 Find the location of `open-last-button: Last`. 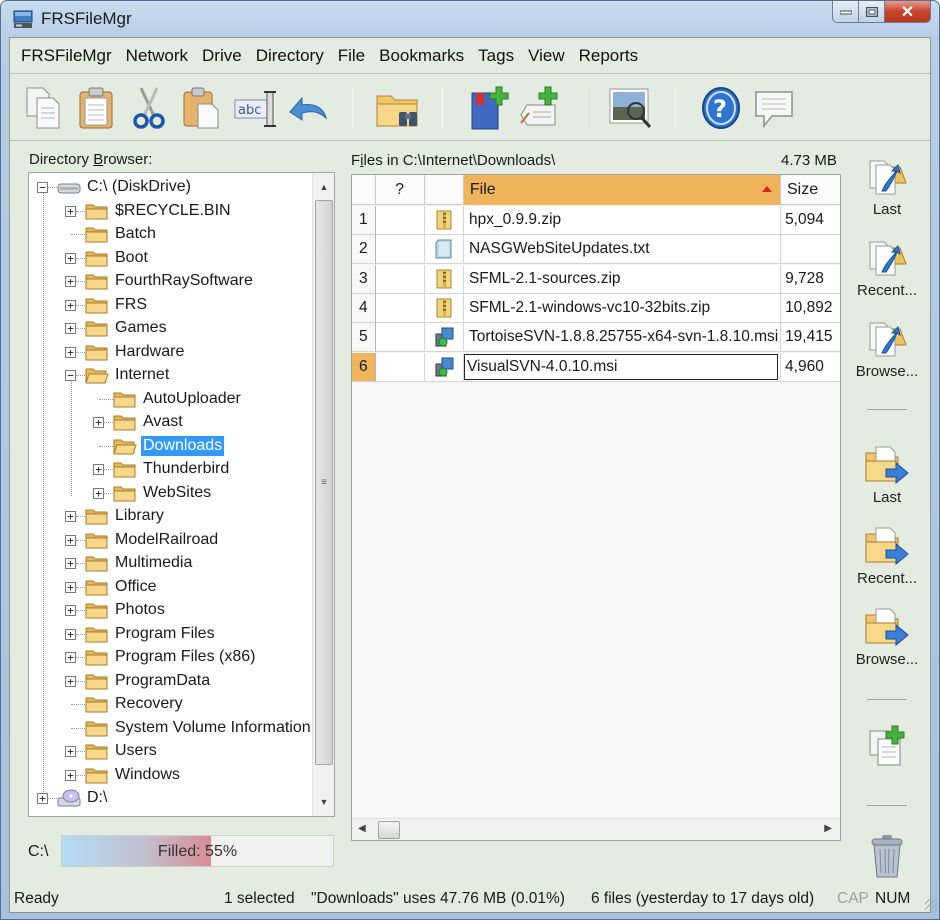

open-last-button: Last is located at coordinates (887, 187).